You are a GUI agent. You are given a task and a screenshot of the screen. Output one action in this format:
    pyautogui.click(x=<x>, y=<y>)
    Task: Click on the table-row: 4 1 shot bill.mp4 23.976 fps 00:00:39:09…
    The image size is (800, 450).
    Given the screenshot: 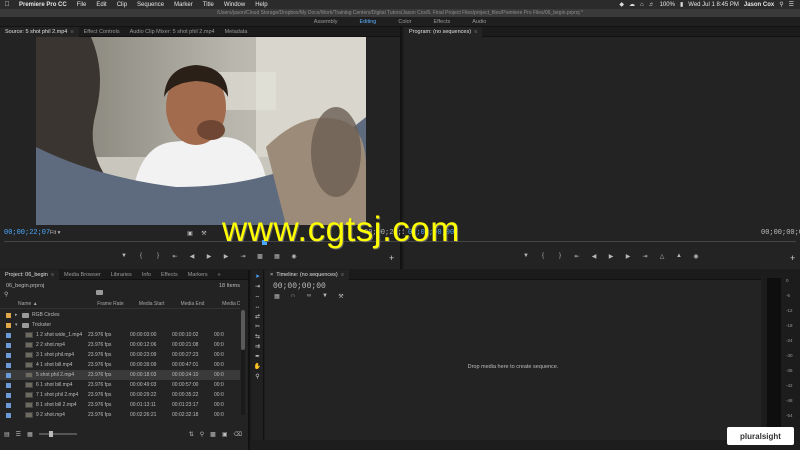 What is the action you would take?
    pyautogui.click(x=120, y=365)
    